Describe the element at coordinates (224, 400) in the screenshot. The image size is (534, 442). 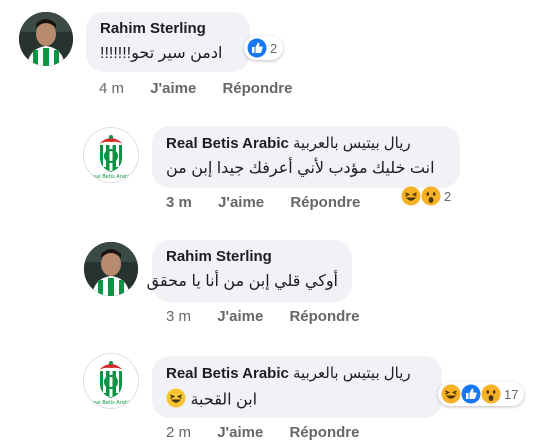
I see `comment-text-content: ابن القحبة` at that location.